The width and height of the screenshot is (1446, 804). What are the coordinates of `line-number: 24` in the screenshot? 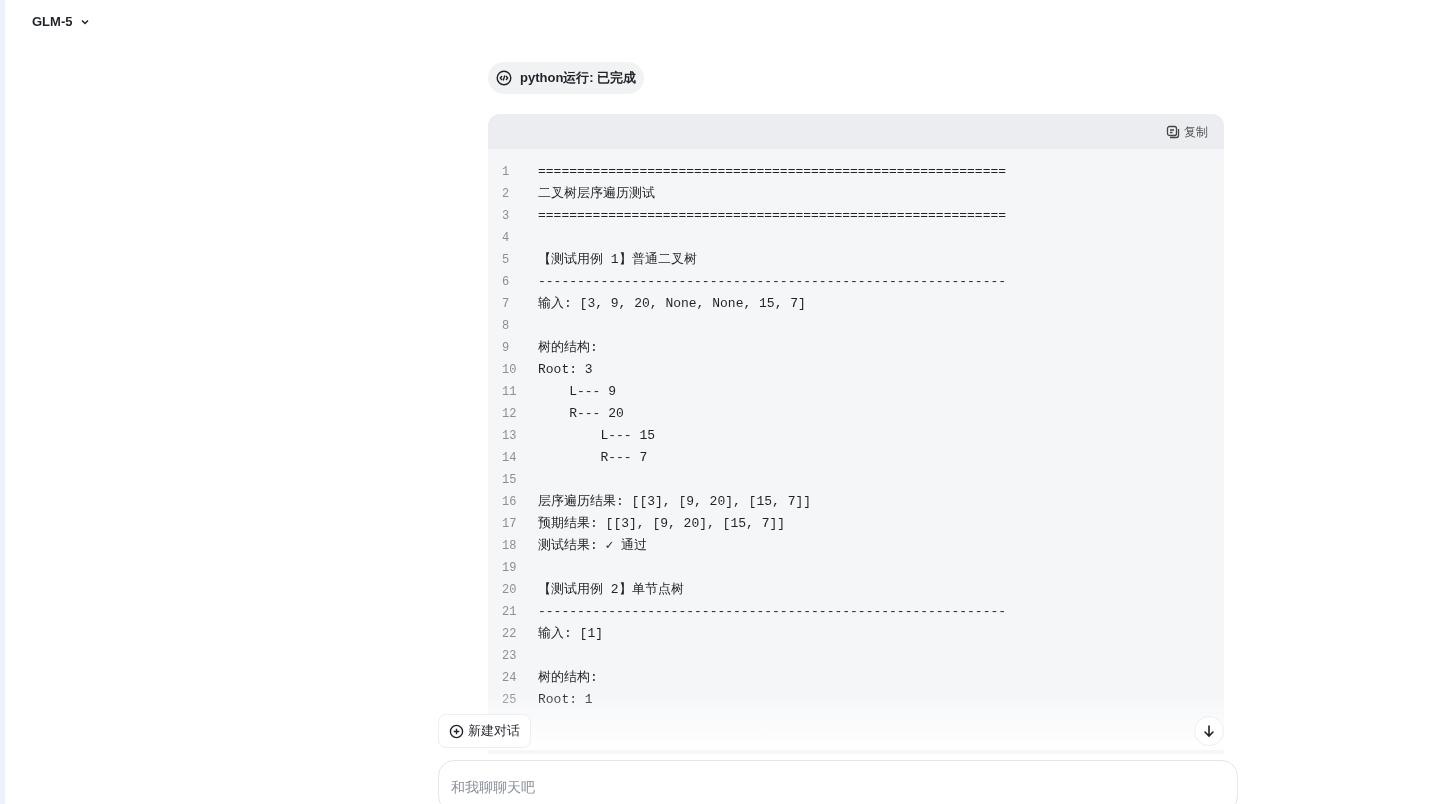 It's located at (509, 678).